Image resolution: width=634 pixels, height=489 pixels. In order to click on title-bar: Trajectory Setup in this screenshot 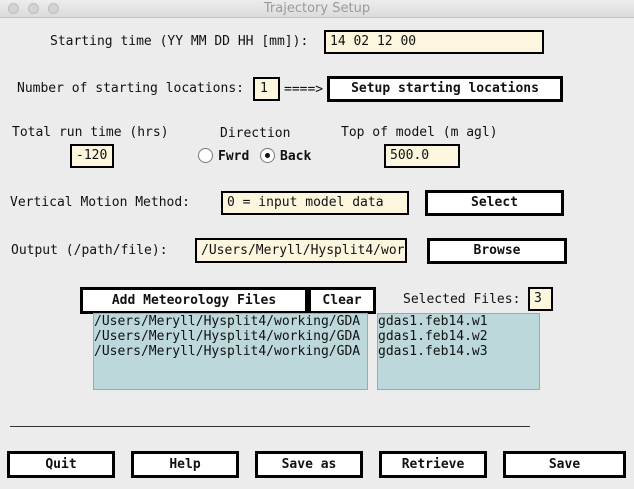, I will do `click(317, 9)`.